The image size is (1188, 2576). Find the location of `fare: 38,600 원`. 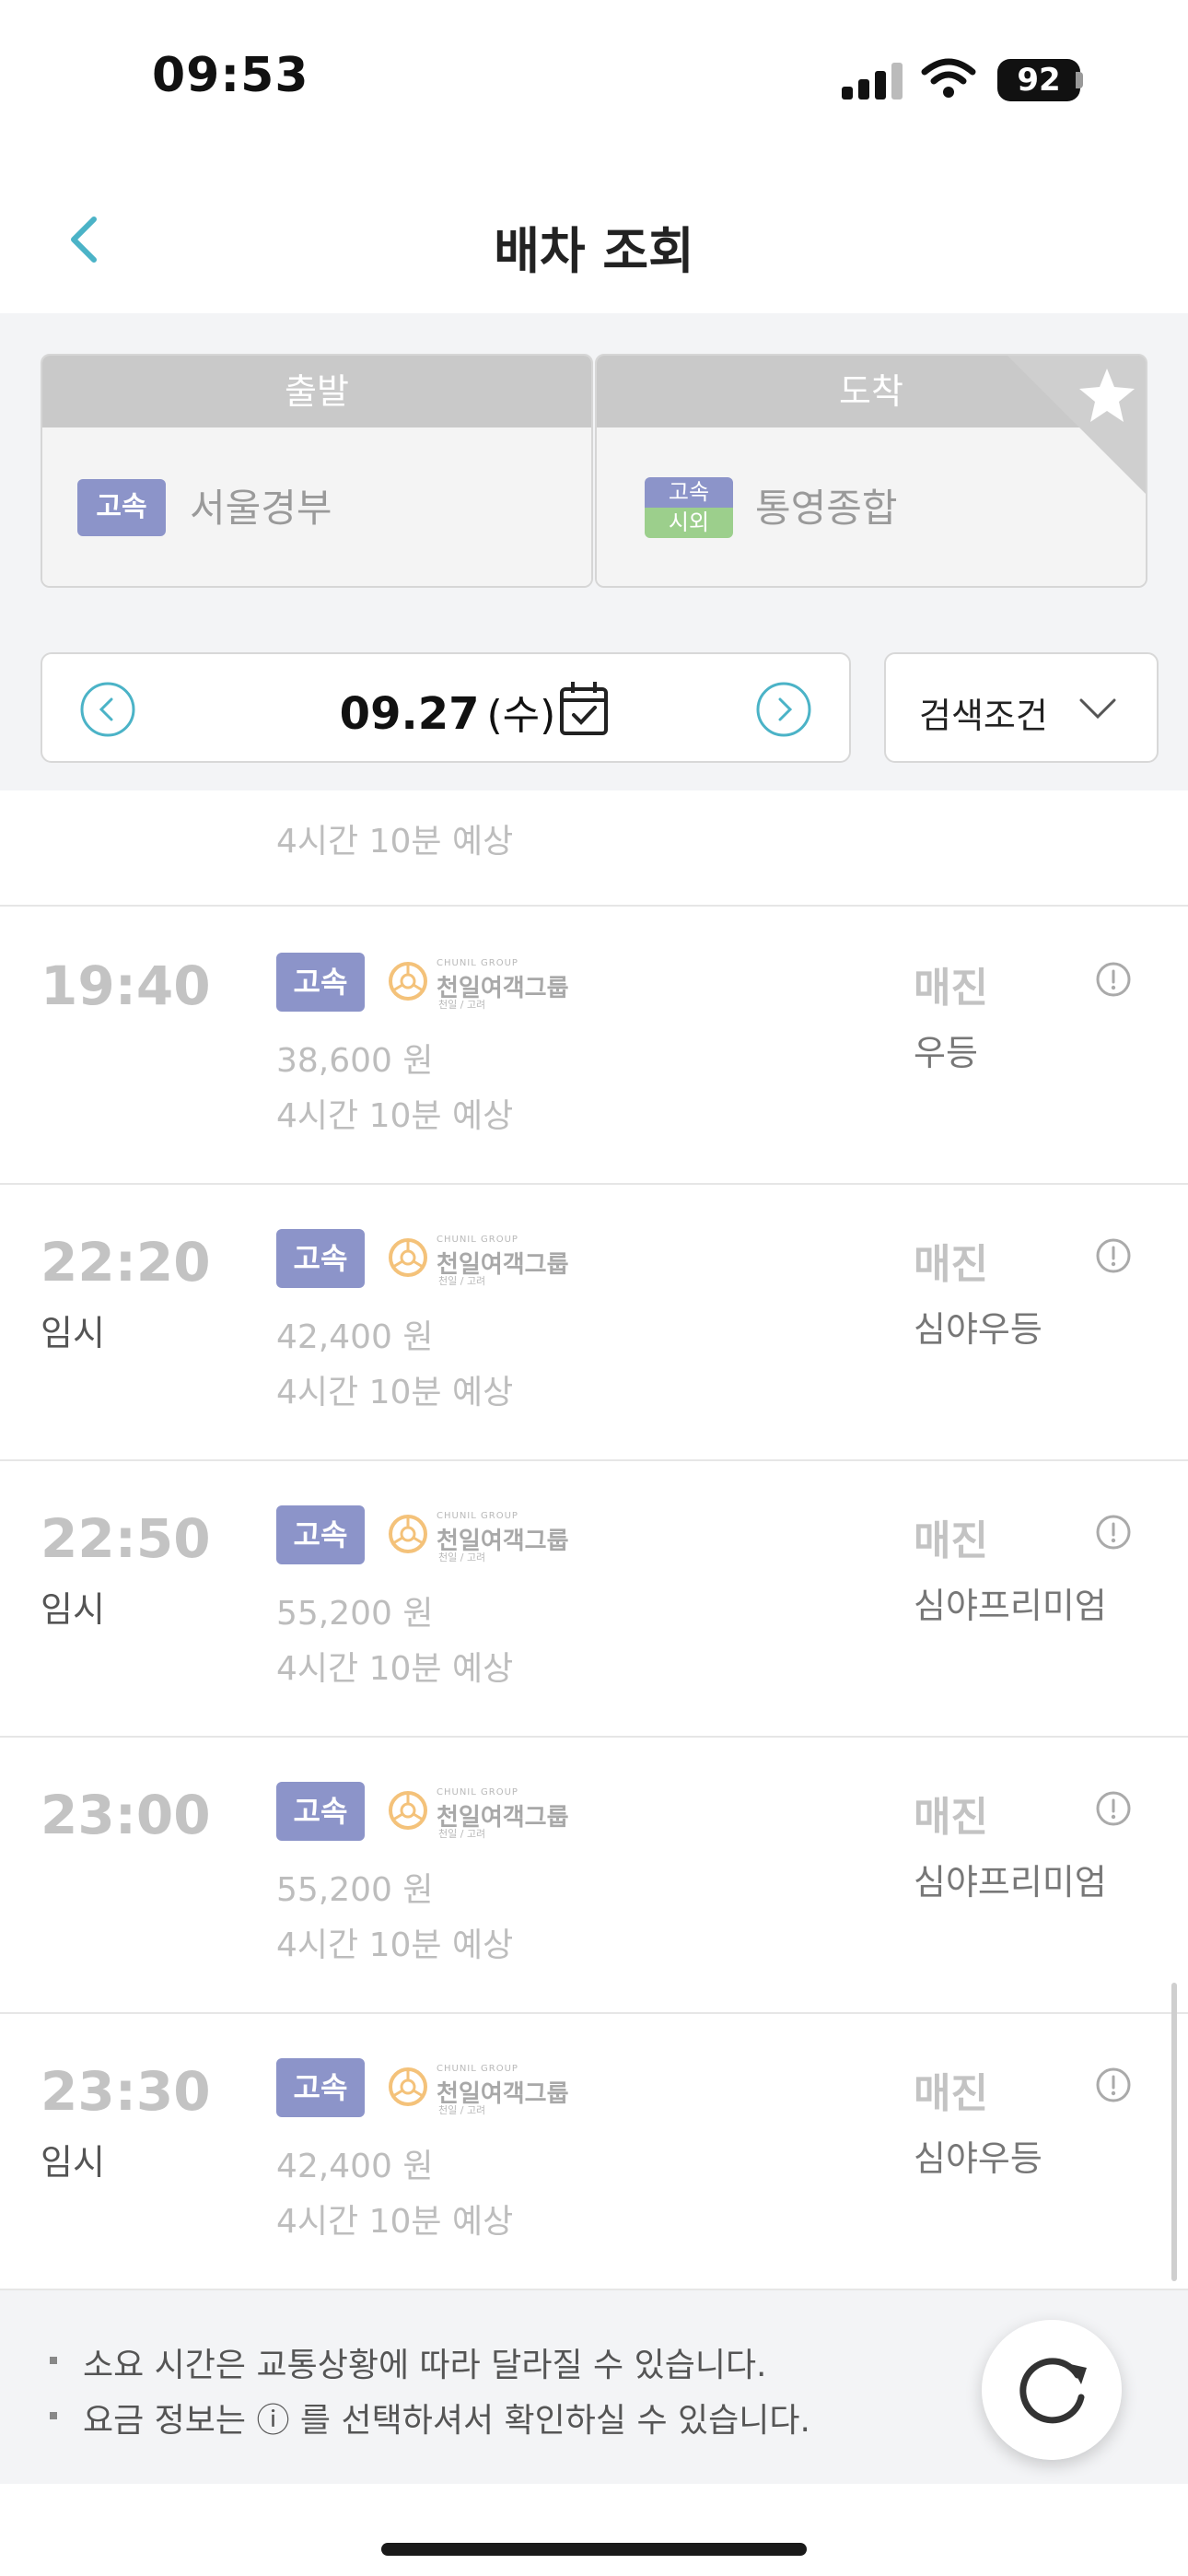

fare: 38,600 원 is located at coordinates (355, 1061).